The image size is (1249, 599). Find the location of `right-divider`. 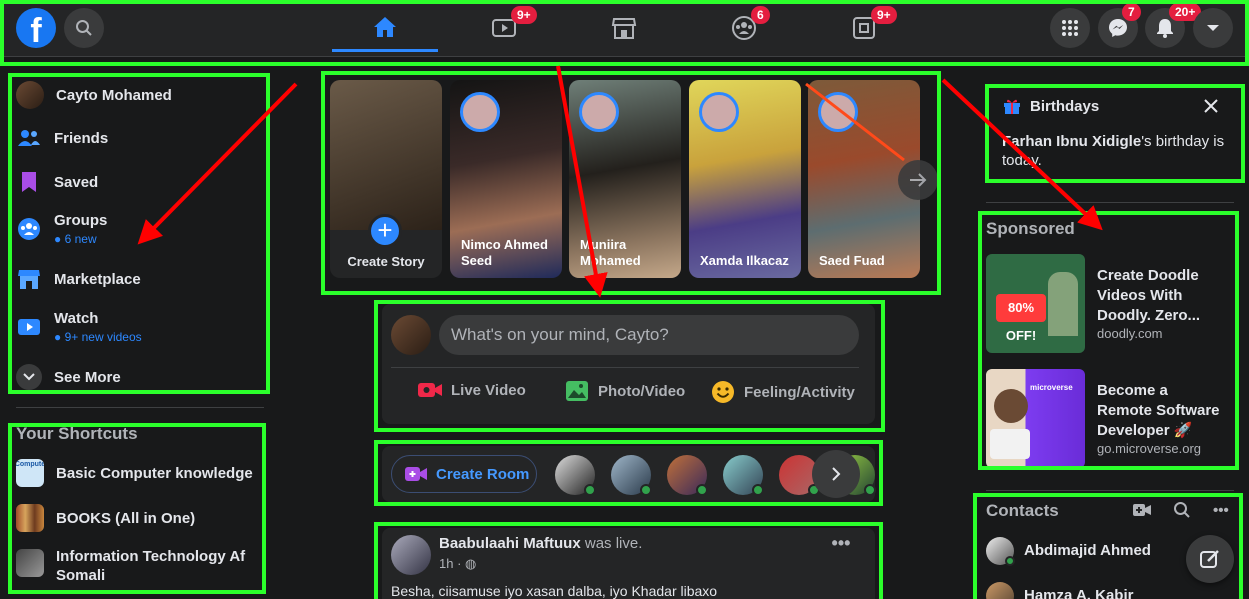

right-divider is located at coordinates (1110, 202).